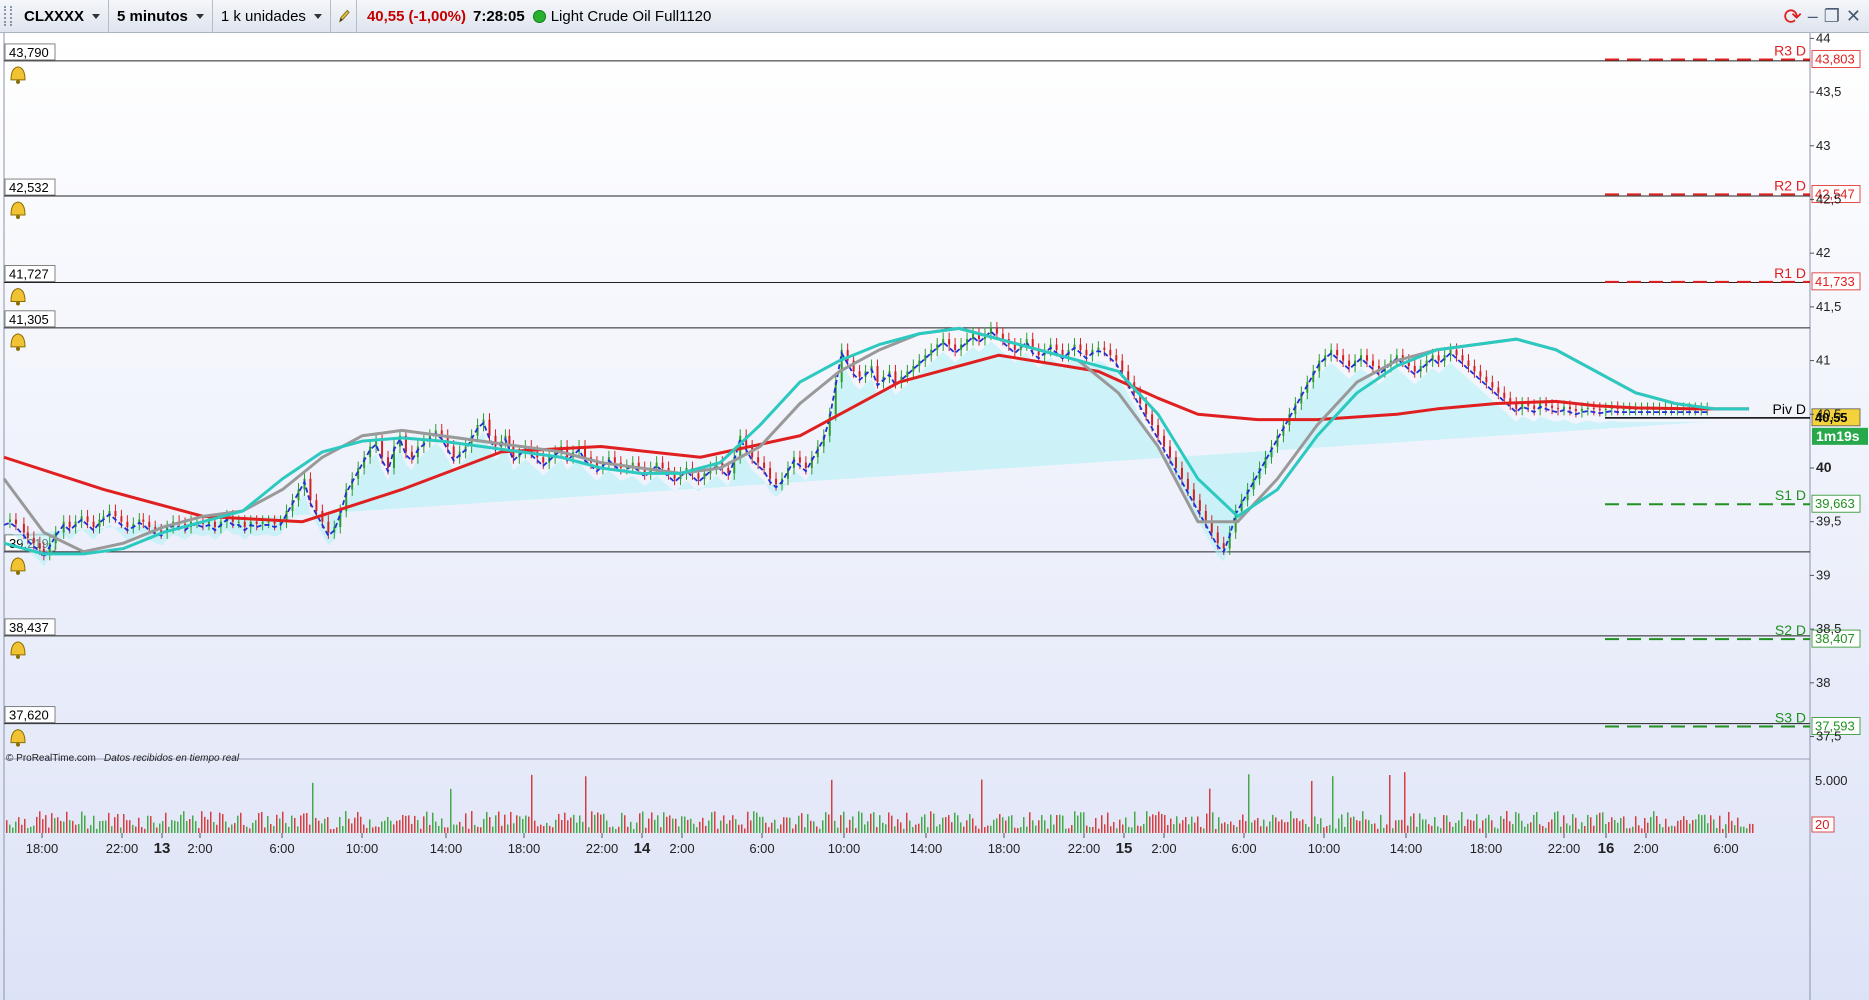 The image size is (1869, 1000). What do you see at coordinates (1832, 16) in the screenshot?
I see `restore-icon: ❐` at bounding box center [1832, 16].